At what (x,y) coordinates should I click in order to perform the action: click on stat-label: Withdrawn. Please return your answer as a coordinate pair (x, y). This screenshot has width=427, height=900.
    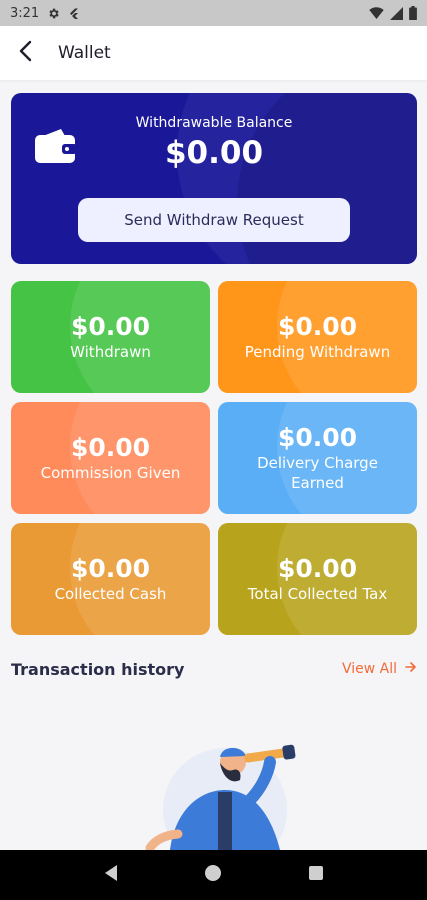
    Looking at the image, I should click on (110, 352).